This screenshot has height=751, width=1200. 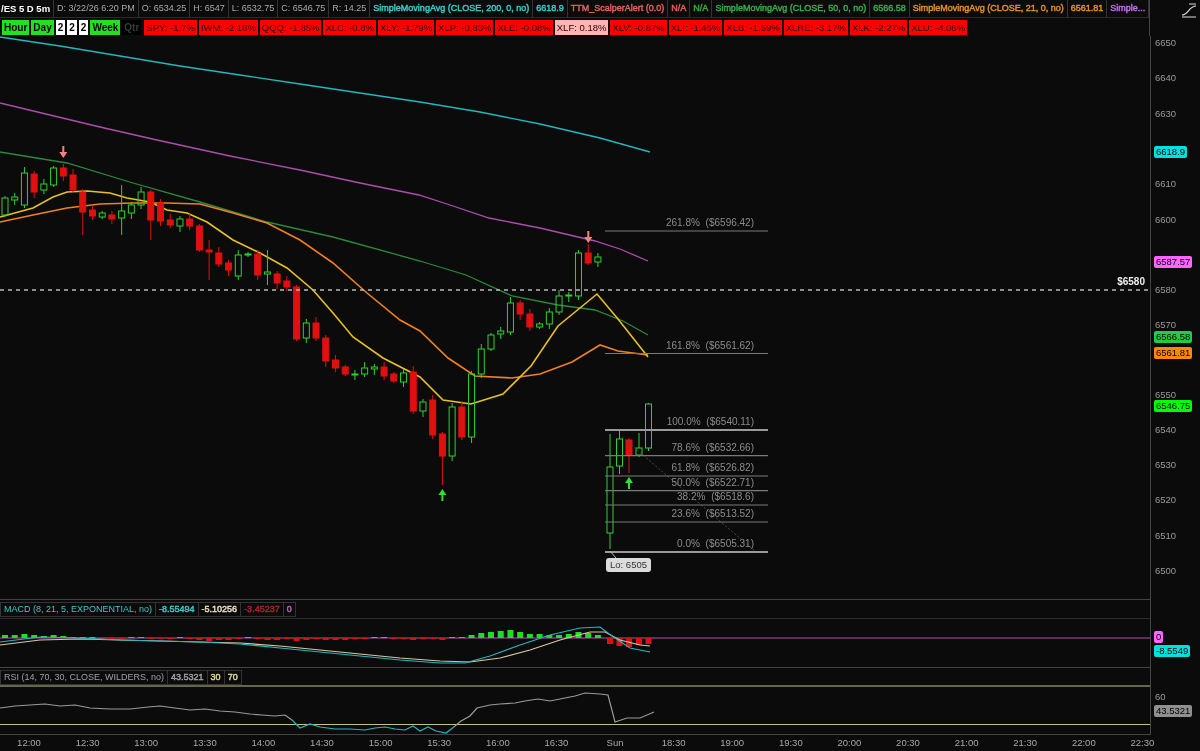 I want to click on indicator-title: MACD (8, 21, 5, EXPONENTIAL, no), so click(x=79, y=609).